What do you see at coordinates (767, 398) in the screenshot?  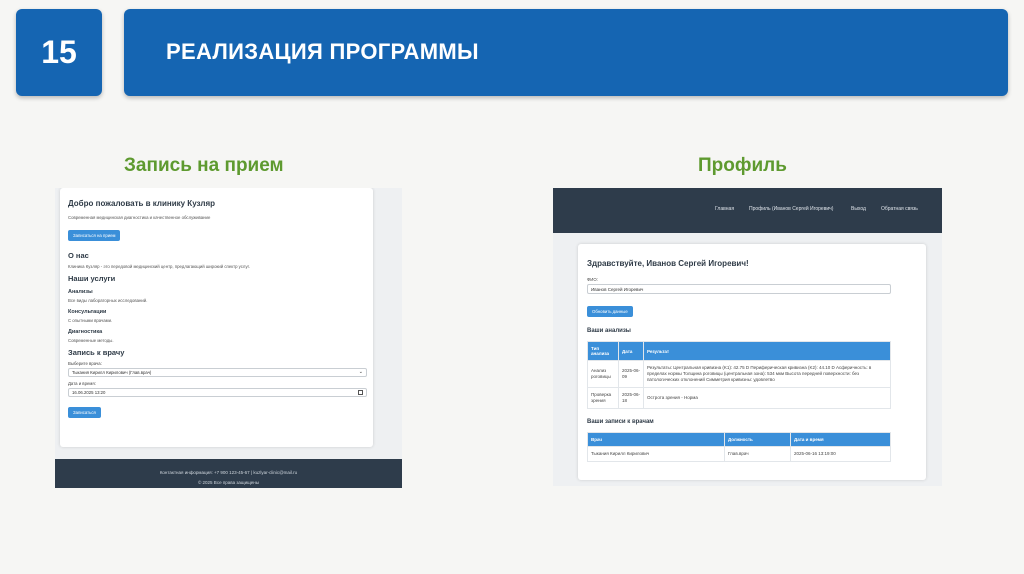 I see `table-cell: Острота зрения - Норма` at bounding box center [767, 398].